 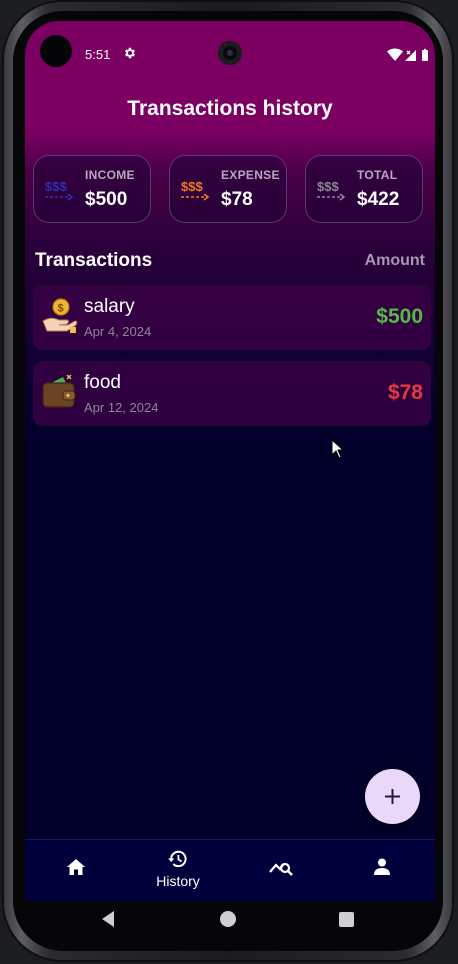 What do you see at coordinates (250, 175) in the screenshot?
I see `expense-label: EXPENSE` at bounding box center [250, 175].